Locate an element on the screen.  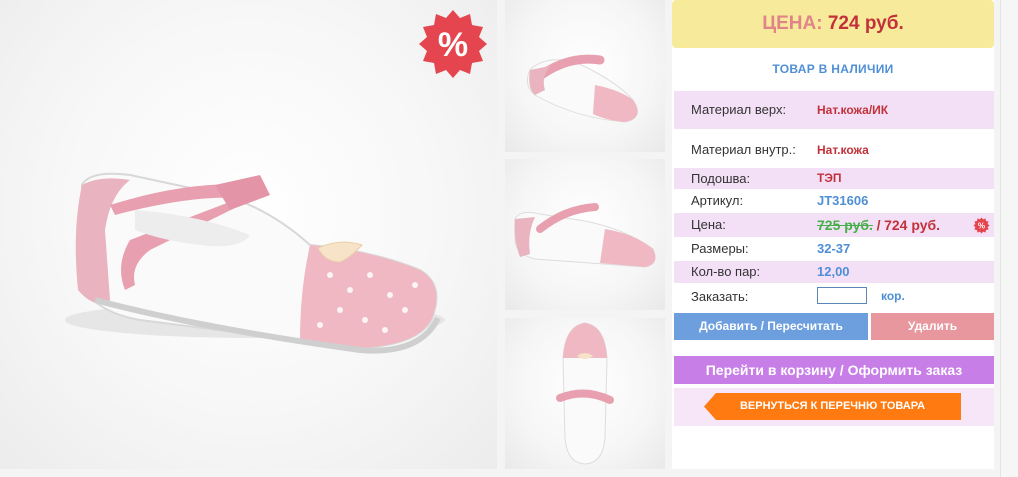
spec-row-pairs: Кол-во пар: 12,00 is located at coordinates (834, 272).